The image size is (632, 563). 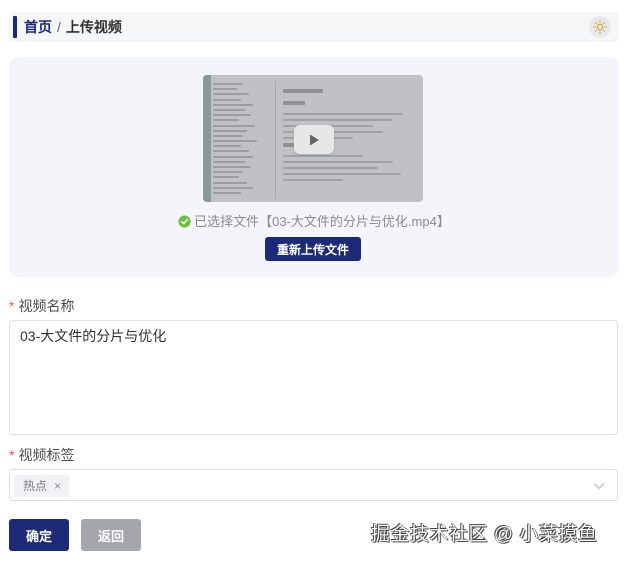 What do you see at coordinates (207, 138) in the screenshot?
I see `video-frame-sidebar` at bounding box center [207, 138].